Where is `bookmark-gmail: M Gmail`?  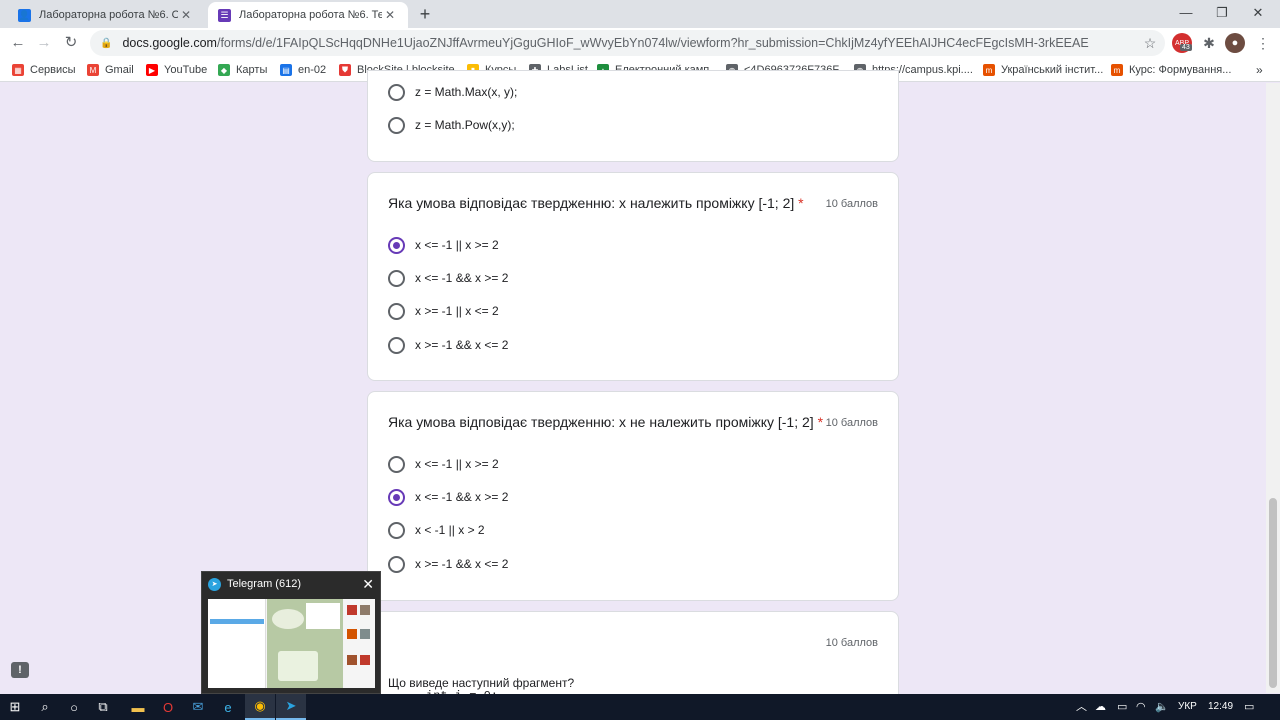
bookmark-gmail: M Gmail is located at coordinates (110, 70).